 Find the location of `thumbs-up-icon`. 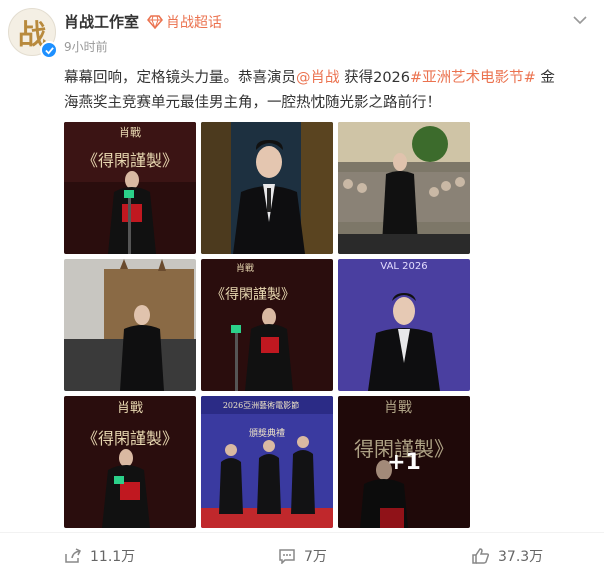

thumbs-up-icon is located at coordinates (481, 556).